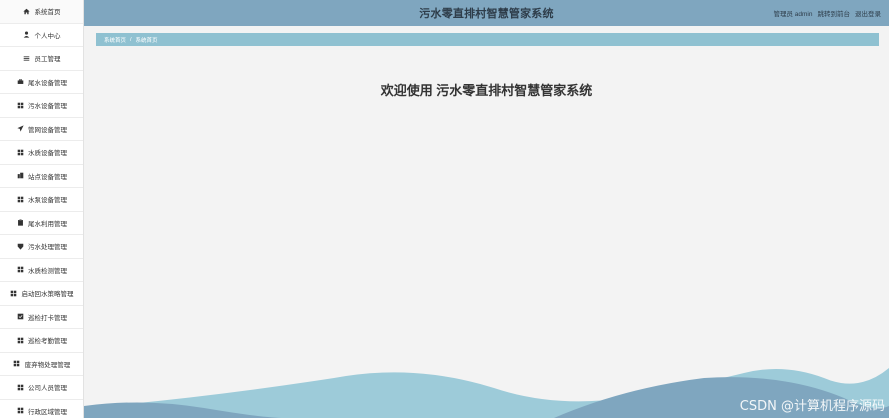 The height and width of the screenshot is (418, 889). I want to click on sidebar-item-tailwater-device: 尾水设备管理, so click(41, 82).